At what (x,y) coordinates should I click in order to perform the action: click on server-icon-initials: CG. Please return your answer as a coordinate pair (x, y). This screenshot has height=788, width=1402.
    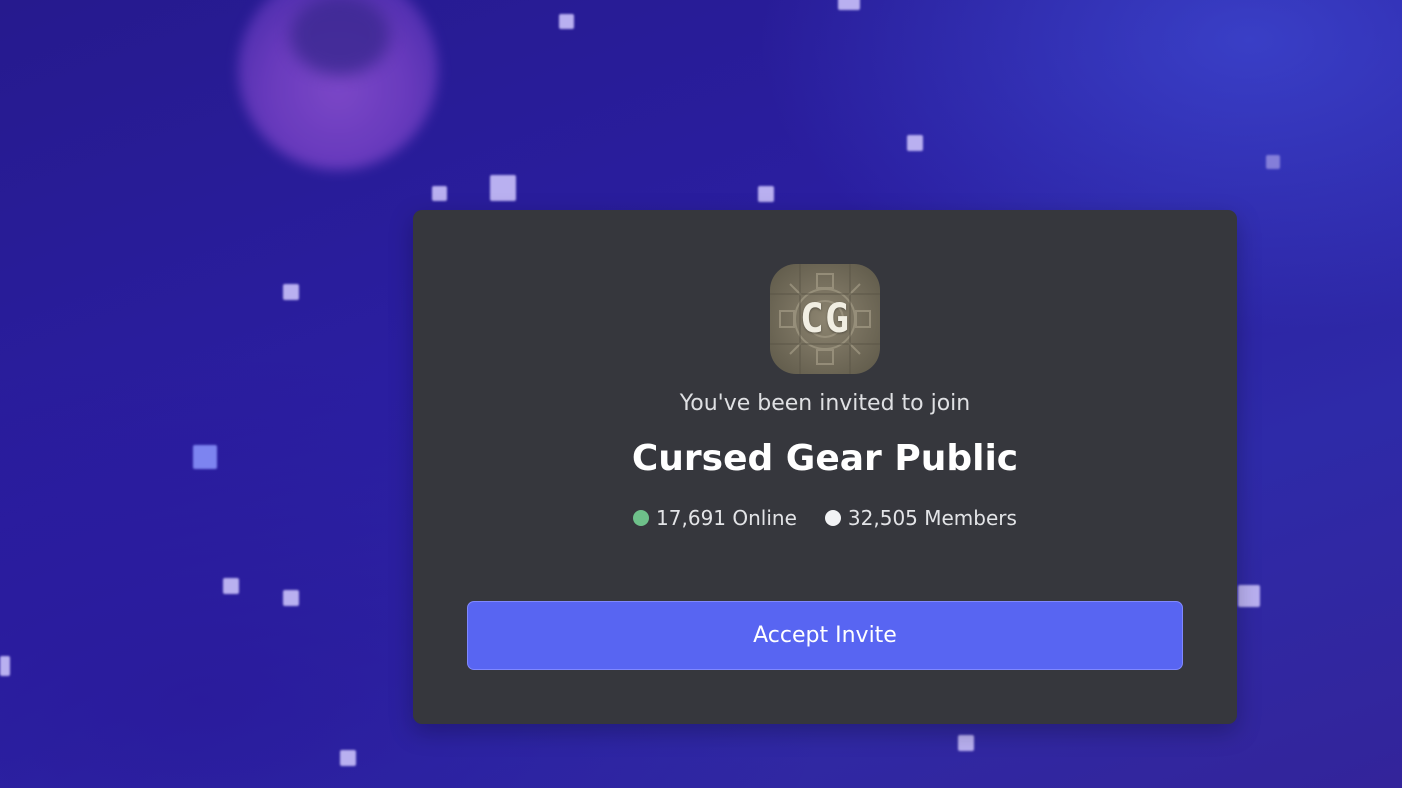
    Looking at the image, I should click on (825, 319).